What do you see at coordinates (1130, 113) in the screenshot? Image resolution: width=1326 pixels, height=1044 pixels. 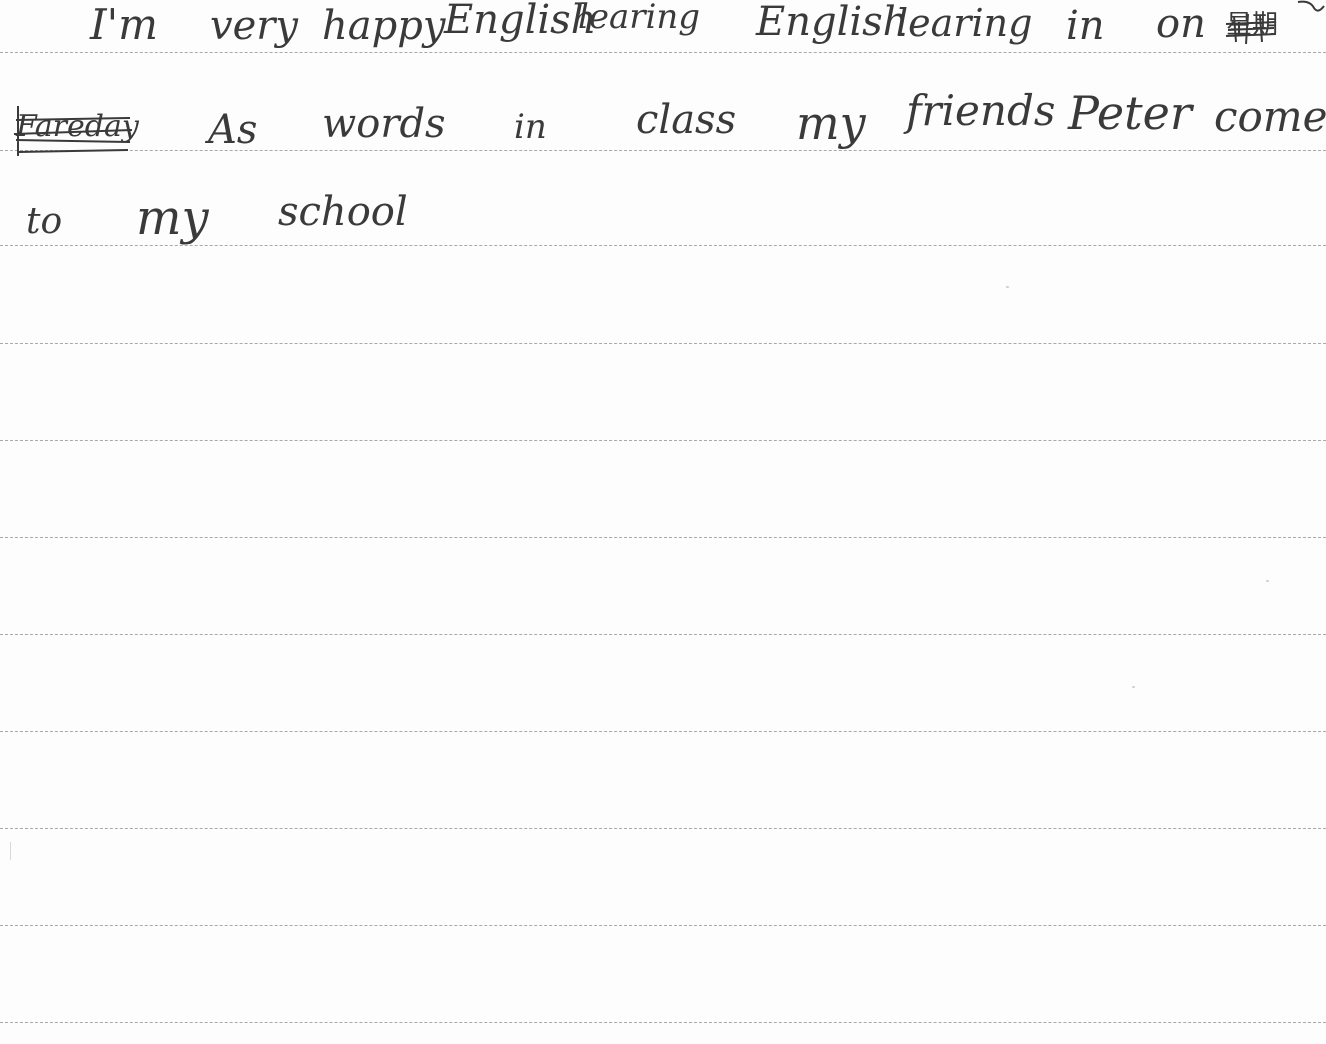 I see `handwritten-word: Peter` at bounding box center [1130, 113].